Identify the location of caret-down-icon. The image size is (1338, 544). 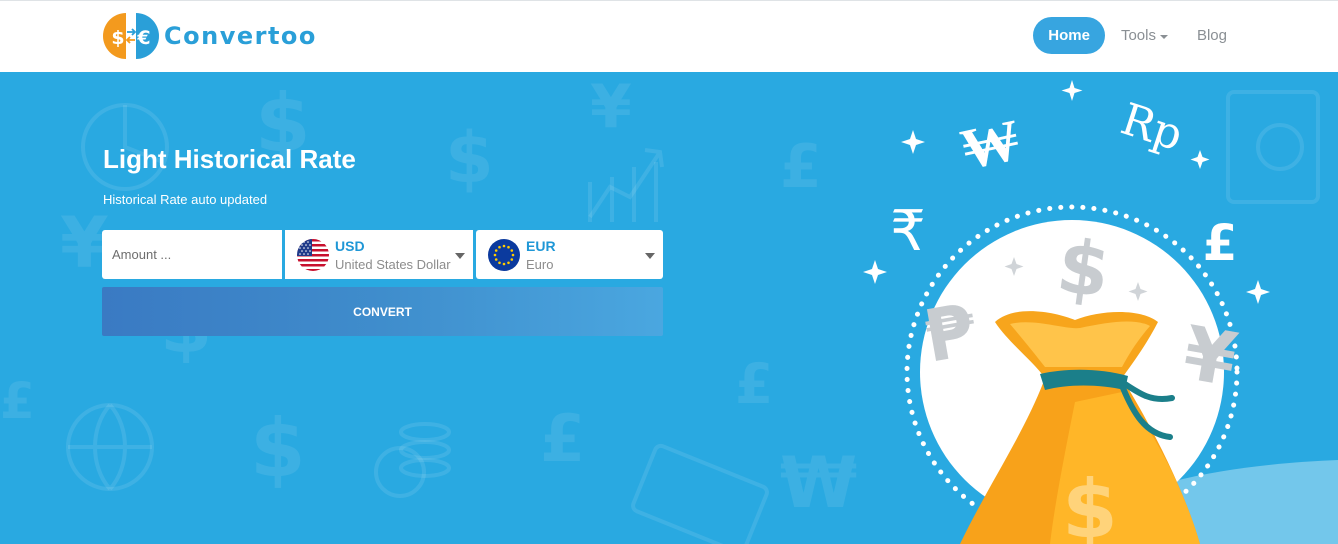
(1163, 36).